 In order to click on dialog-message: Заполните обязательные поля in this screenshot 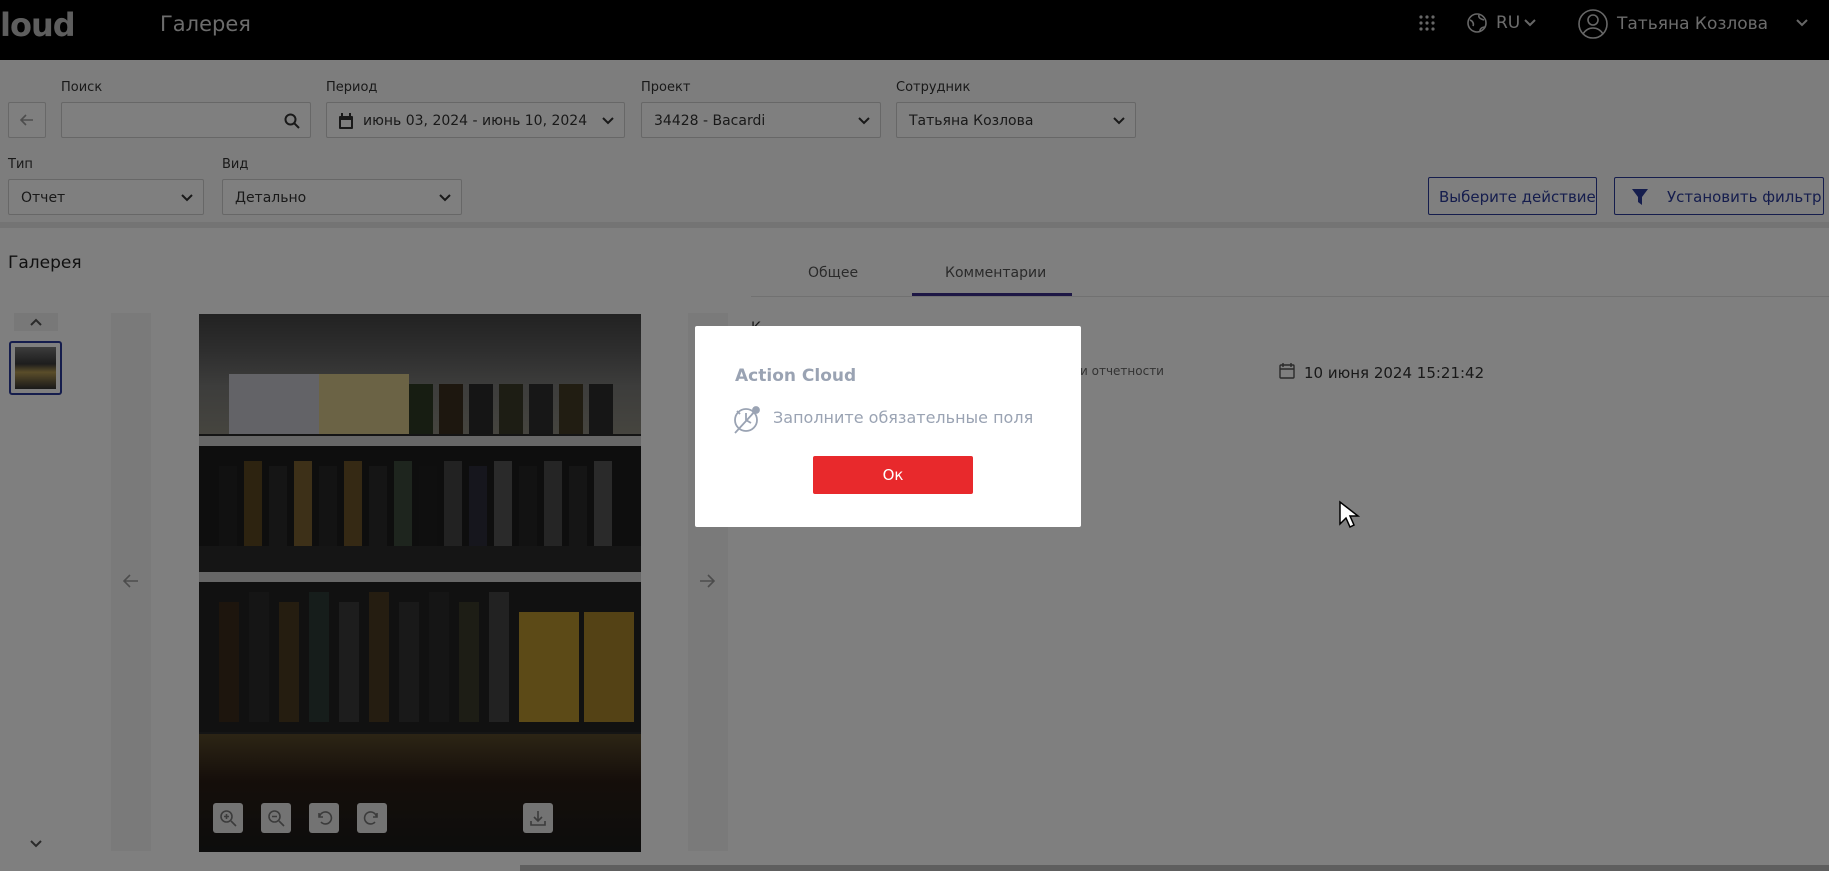, I will do `click(903, 417)`.